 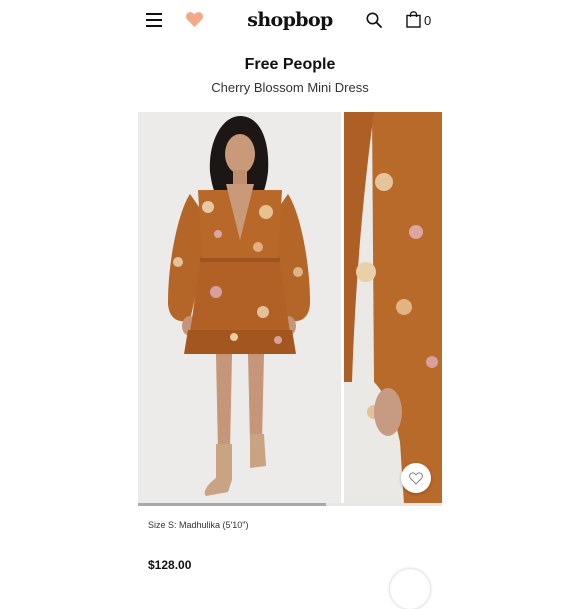 I want to click on add-to-wishlist-button, so click(x=416, y=478).